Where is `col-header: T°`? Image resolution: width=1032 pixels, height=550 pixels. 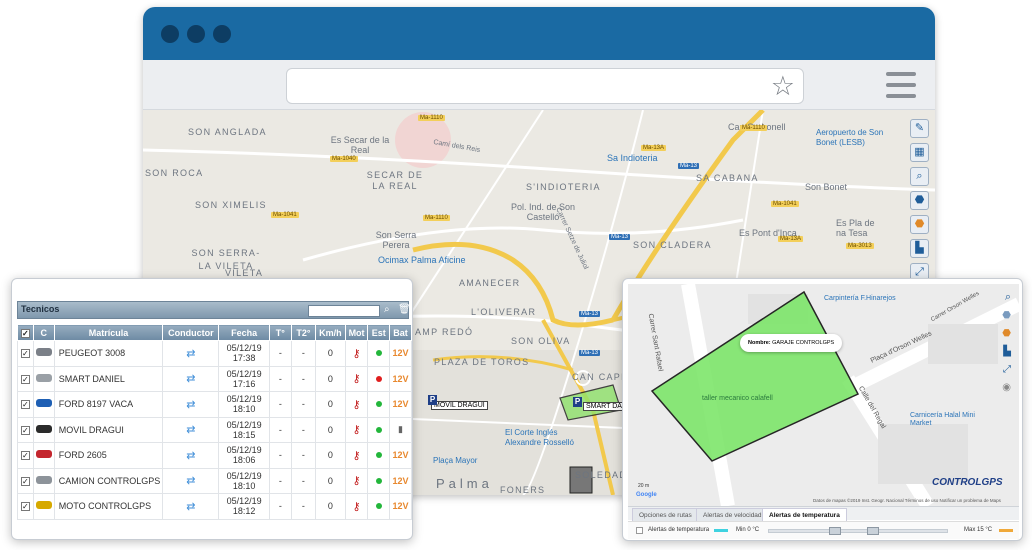
col-header: T° is located at coordinates (280, 332).